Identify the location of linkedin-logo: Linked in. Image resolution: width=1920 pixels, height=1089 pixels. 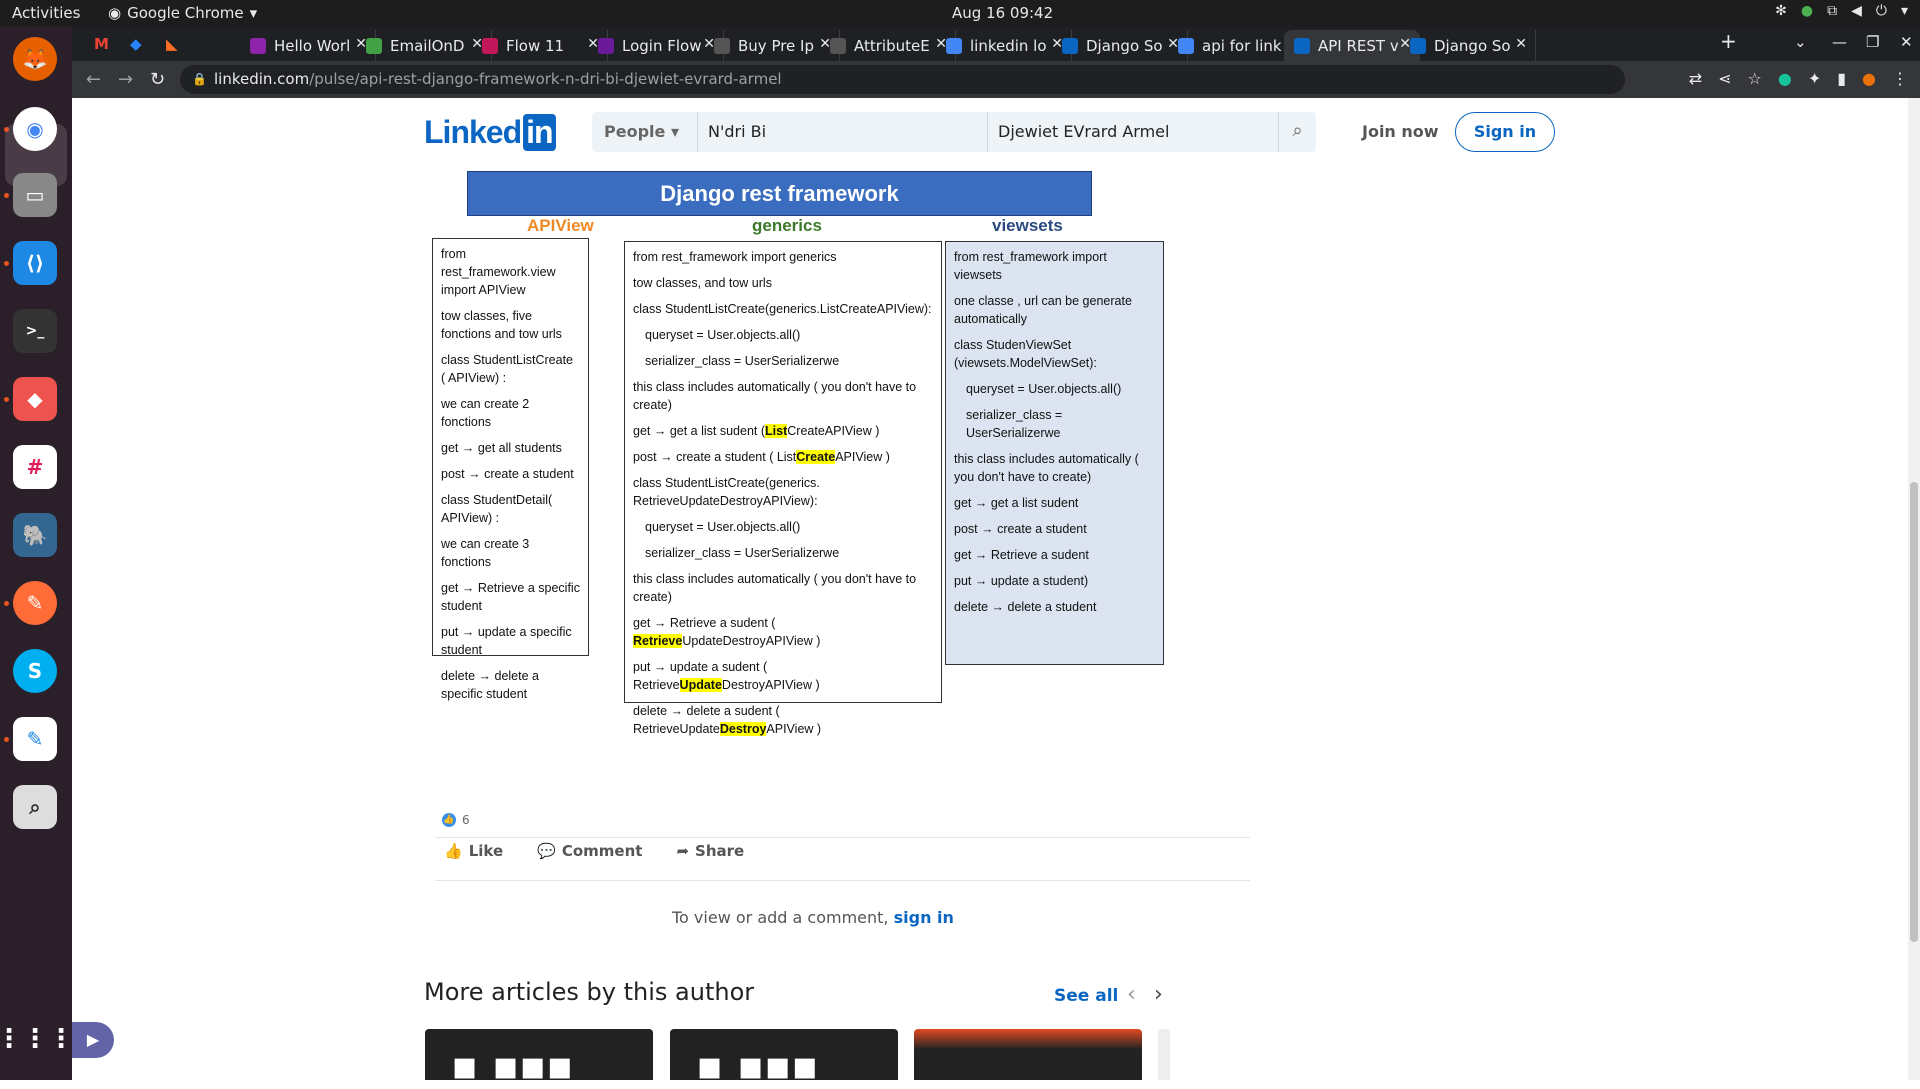
(490, 132).